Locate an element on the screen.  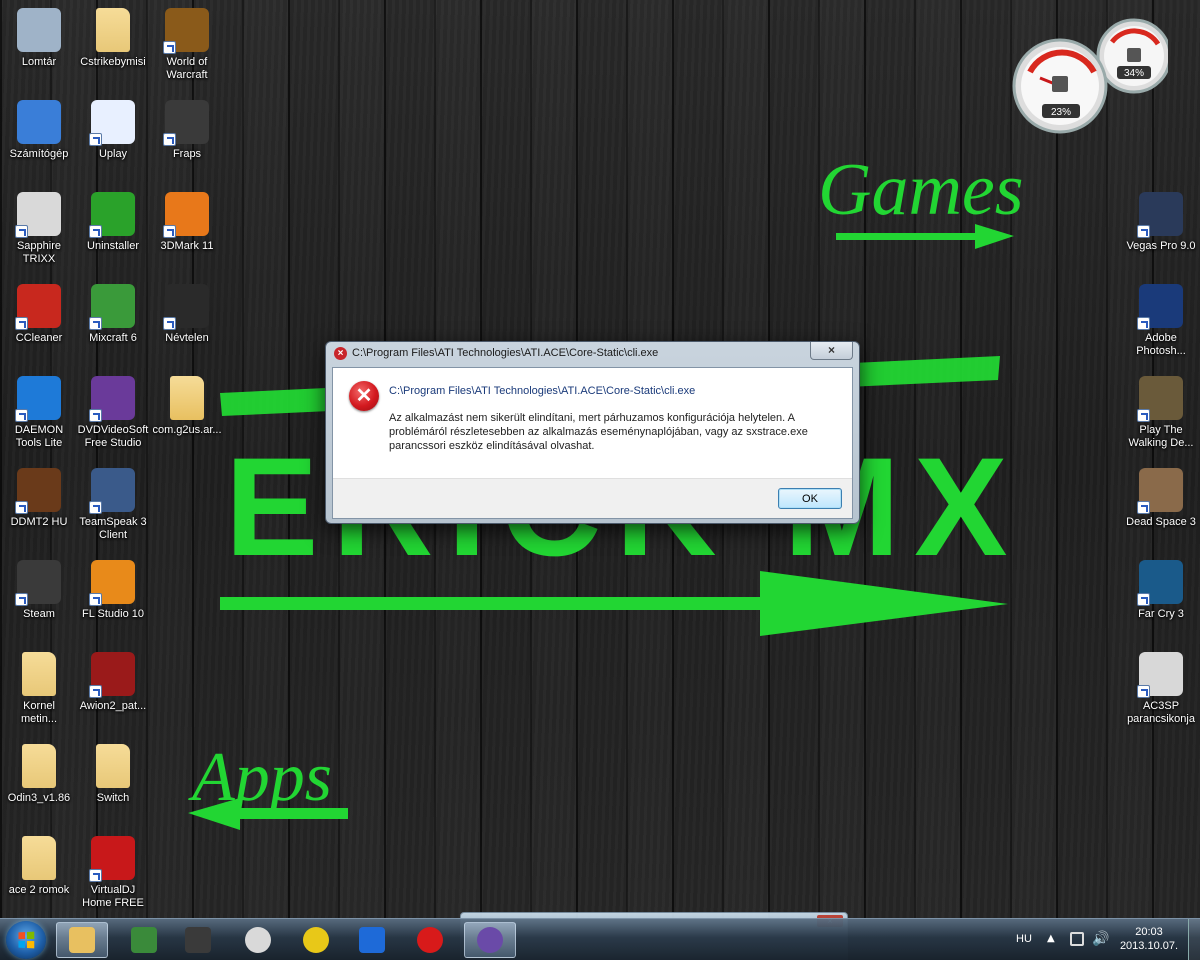
desktop-icon: Fraps is located at coordinates (187, 139).